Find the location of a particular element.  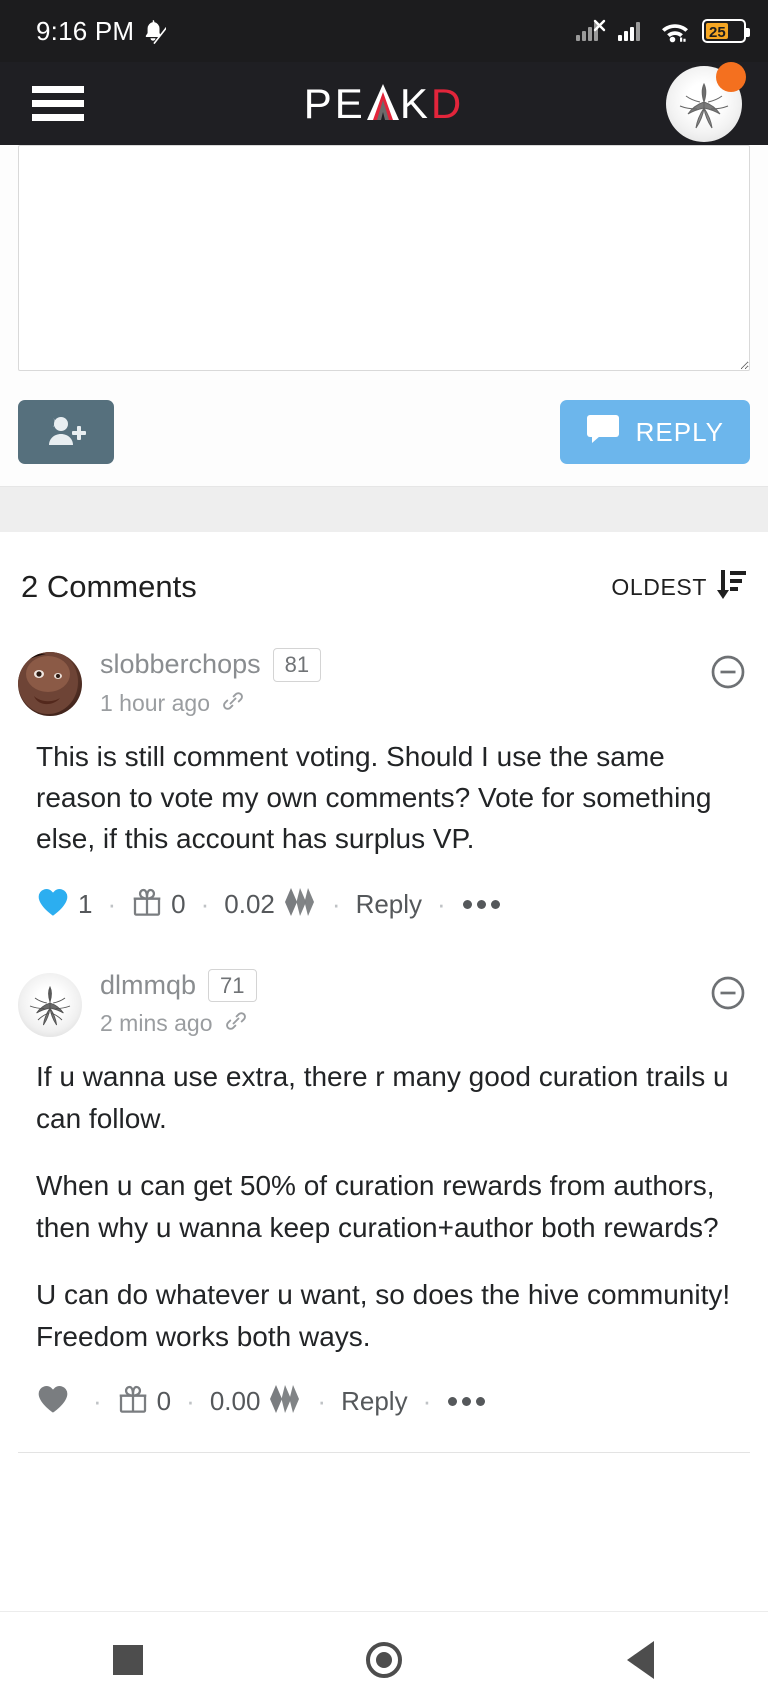

payout-amount: 0.00 is located at coordinates (235, 1400).